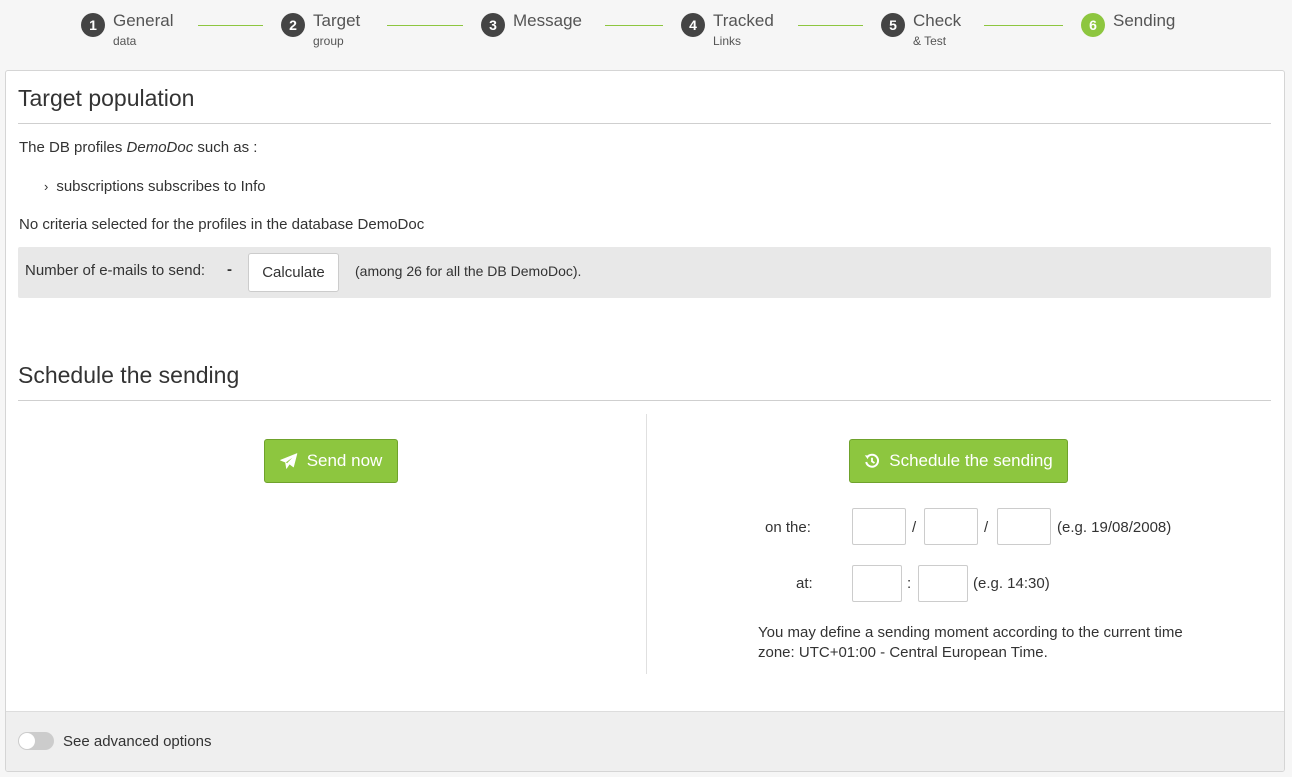  Describe the element at coordinates (893, 25) in the screenshot. I see `step-number: 5` at that location.